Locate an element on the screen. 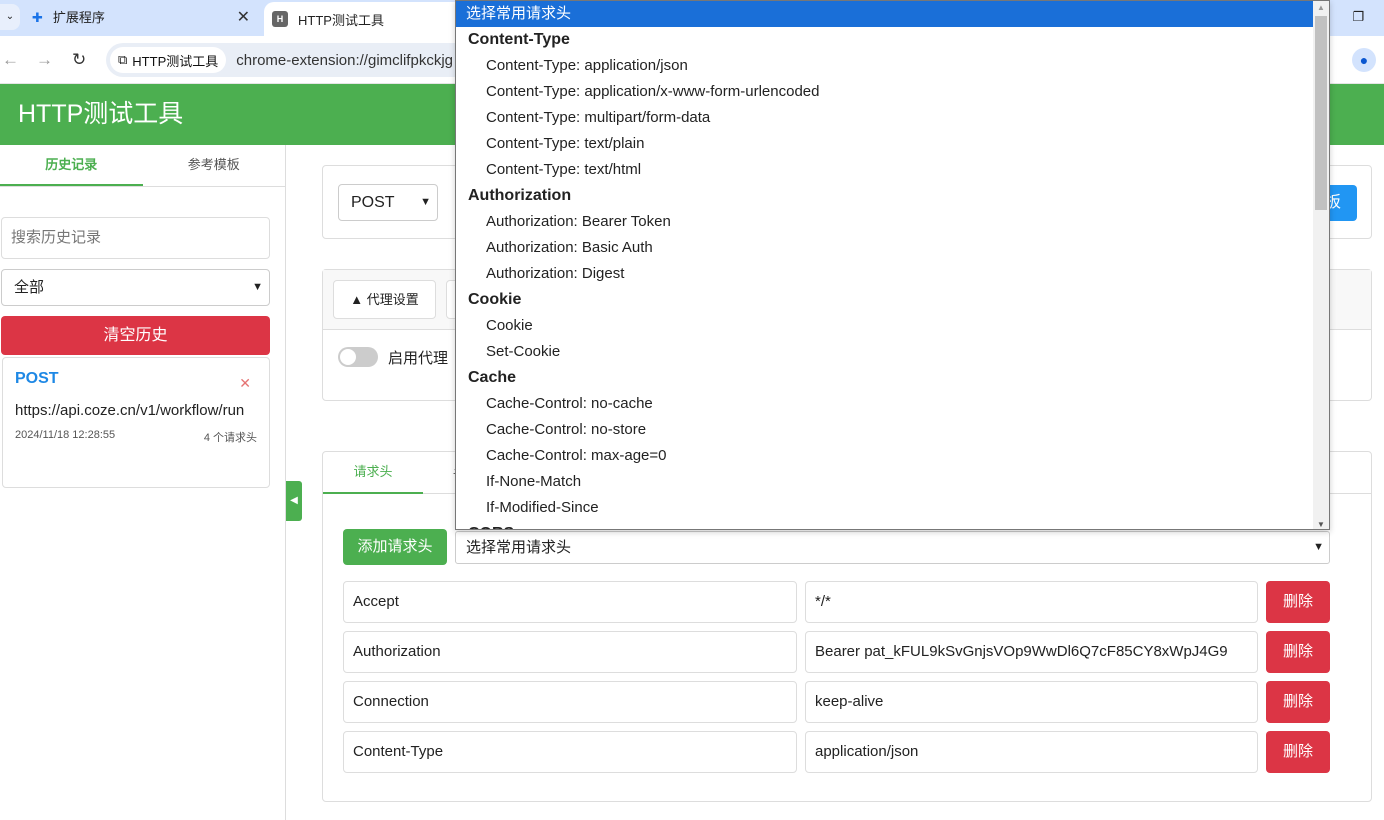 The width and height of the screenshot is (1384, 820). dropdown-group-label: Content-Type is located at coordinates (519, 39).